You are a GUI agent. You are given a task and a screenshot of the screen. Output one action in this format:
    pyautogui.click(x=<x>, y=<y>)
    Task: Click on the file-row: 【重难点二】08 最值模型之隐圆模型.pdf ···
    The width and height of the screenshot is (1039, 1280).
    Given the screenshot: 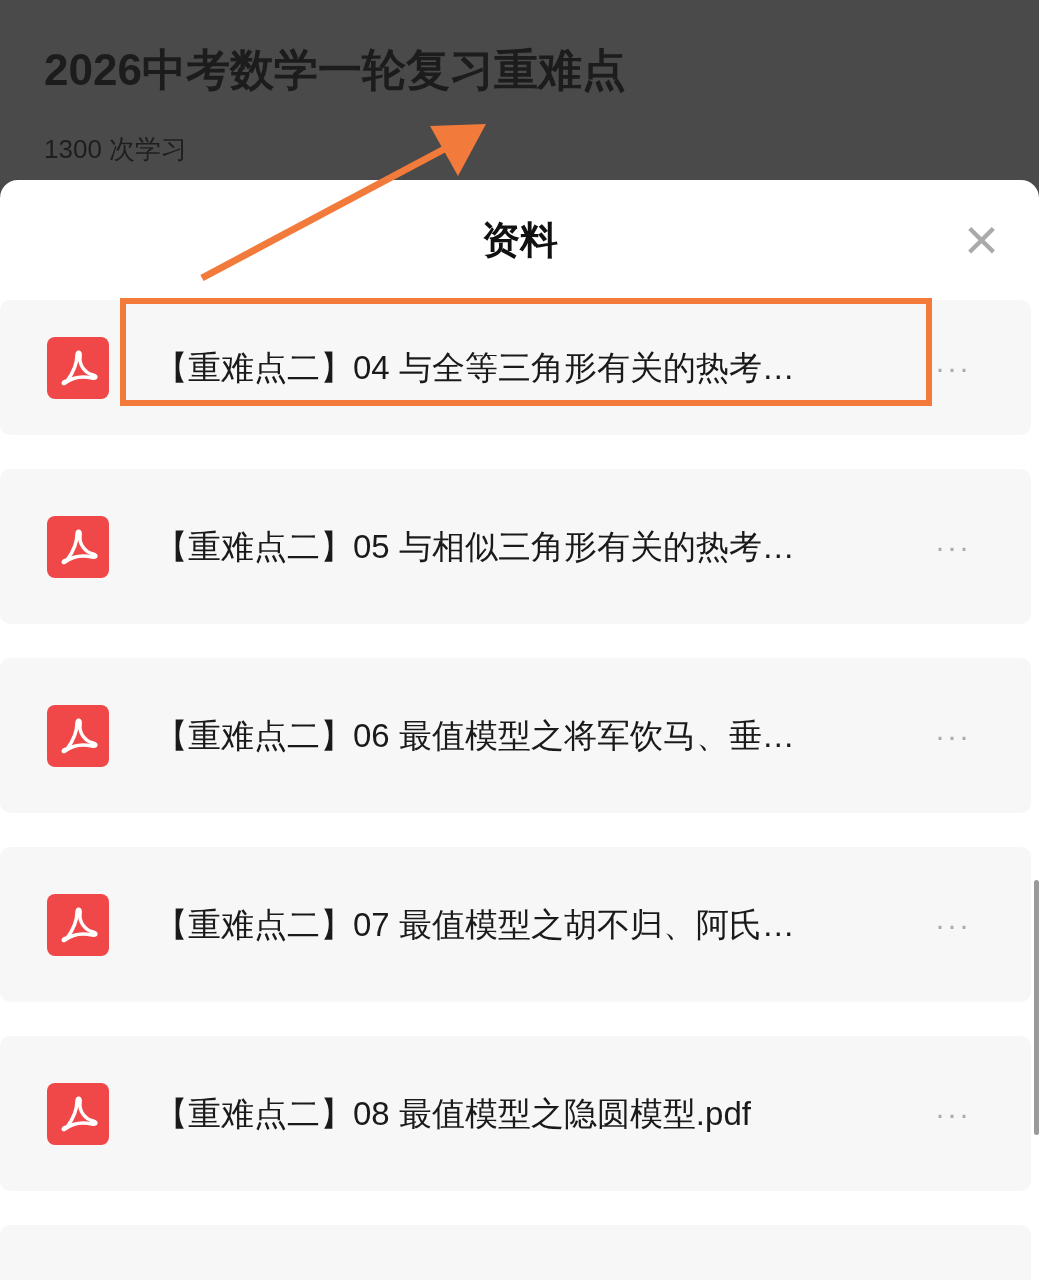 What is the action you would take?
    pyautogui.click(x=515, y=1113)
    